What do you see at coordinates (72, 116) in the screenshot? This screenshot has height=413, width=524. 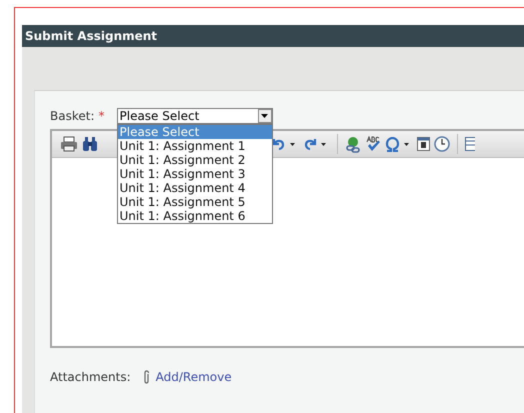 I see `basket-label: Basket:` at bounding box center [72, 116].